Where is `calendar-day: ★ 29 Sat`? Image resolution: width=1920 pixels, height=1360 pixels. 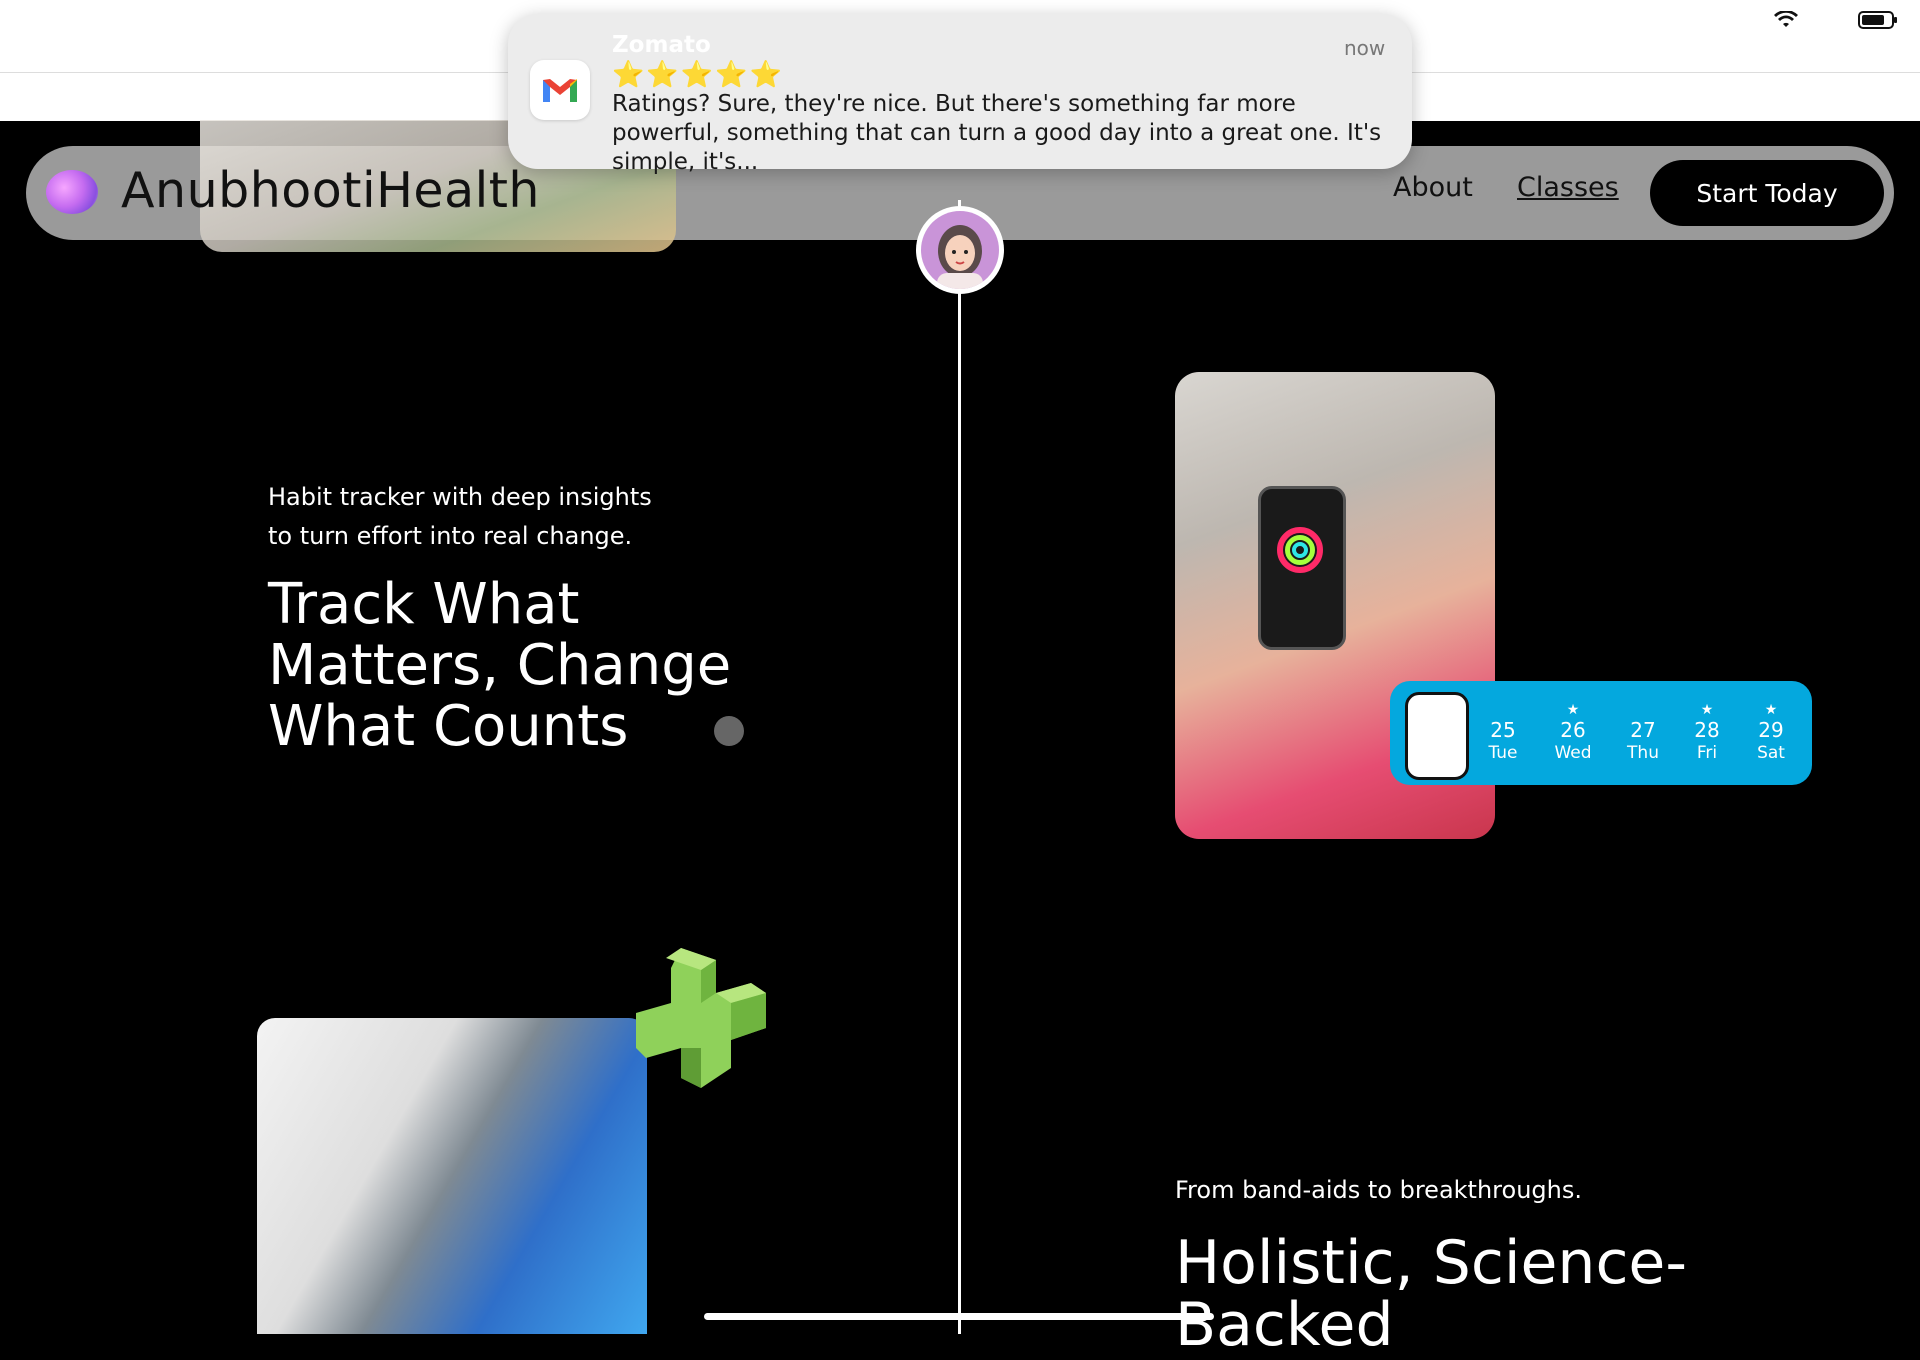 calendar-day: ★ 29 Sat is located at coordinates (1771, 733).